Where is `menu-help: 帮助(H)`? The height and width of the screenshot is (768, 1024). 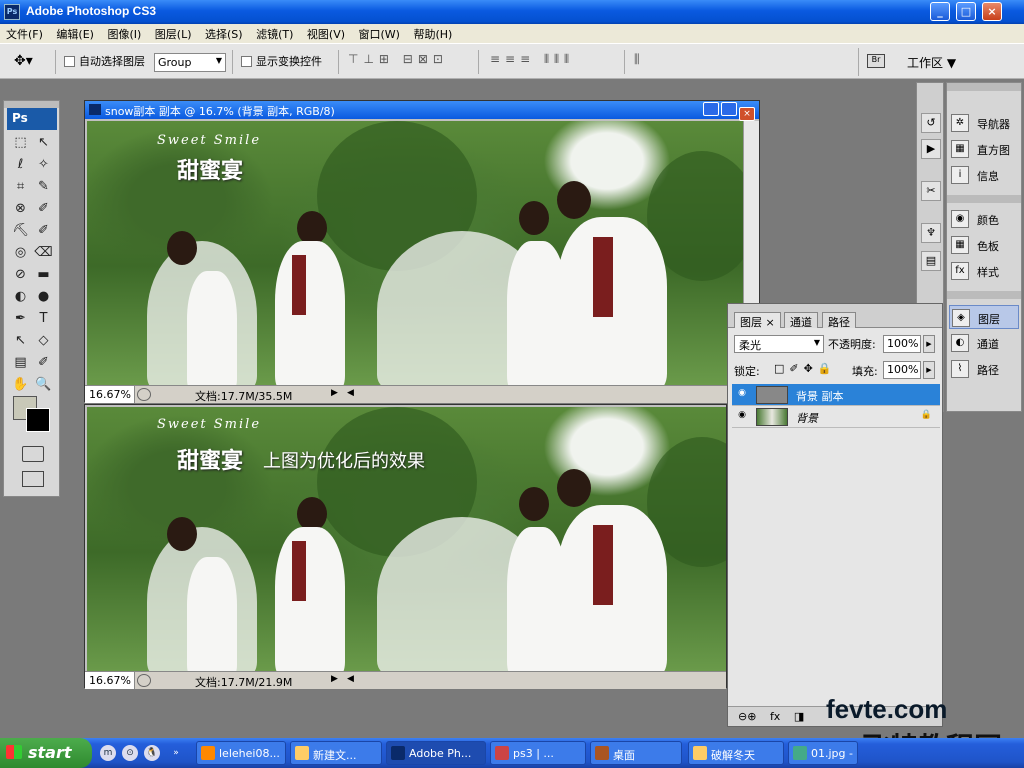 menu-help: 帮助(H) is located at coordinates (431, 33).